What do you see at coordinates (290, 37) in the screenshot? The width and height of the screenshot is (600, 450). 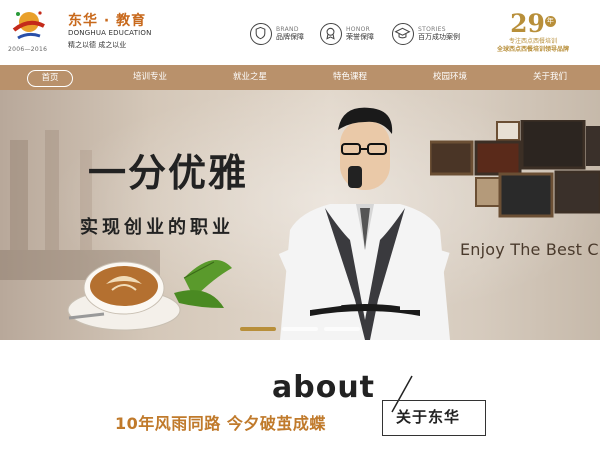 I see `brand-badge-cn: 品牌保障` at bounding box center [290, 37].